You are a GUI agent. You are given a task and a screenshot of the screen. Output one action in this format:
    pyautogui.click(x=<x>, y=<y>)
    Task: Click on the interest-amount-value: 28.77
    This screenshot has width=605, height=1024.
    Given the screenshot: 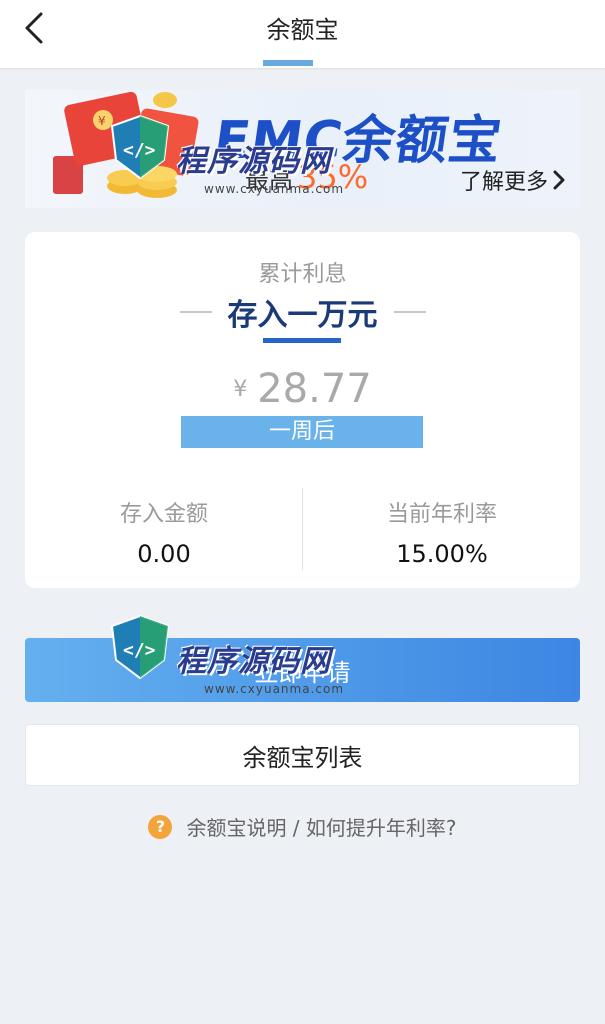 What is the action you would take?
    pyautogui.click(x=314, y=389)
    